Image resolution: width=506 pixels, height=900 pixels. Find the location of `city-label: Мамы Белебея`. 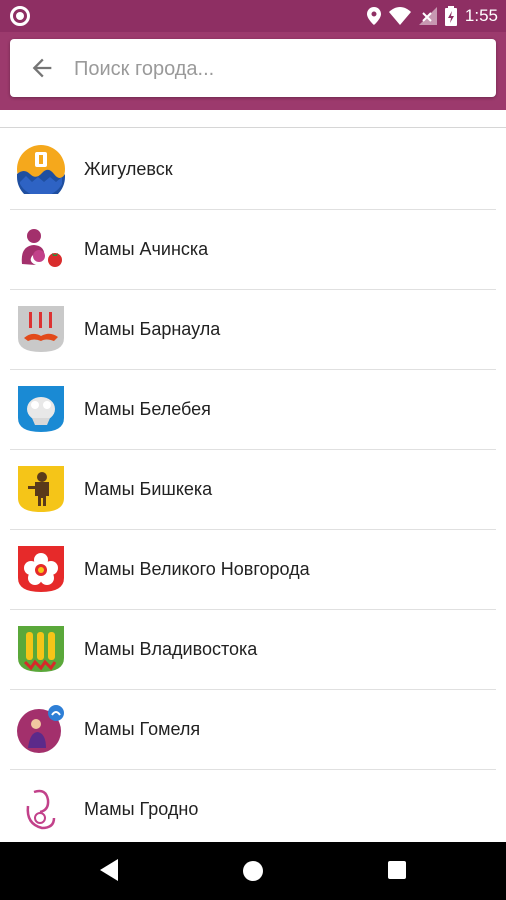

city-label: Мамы Белебея is located at coordinates (147, 409).